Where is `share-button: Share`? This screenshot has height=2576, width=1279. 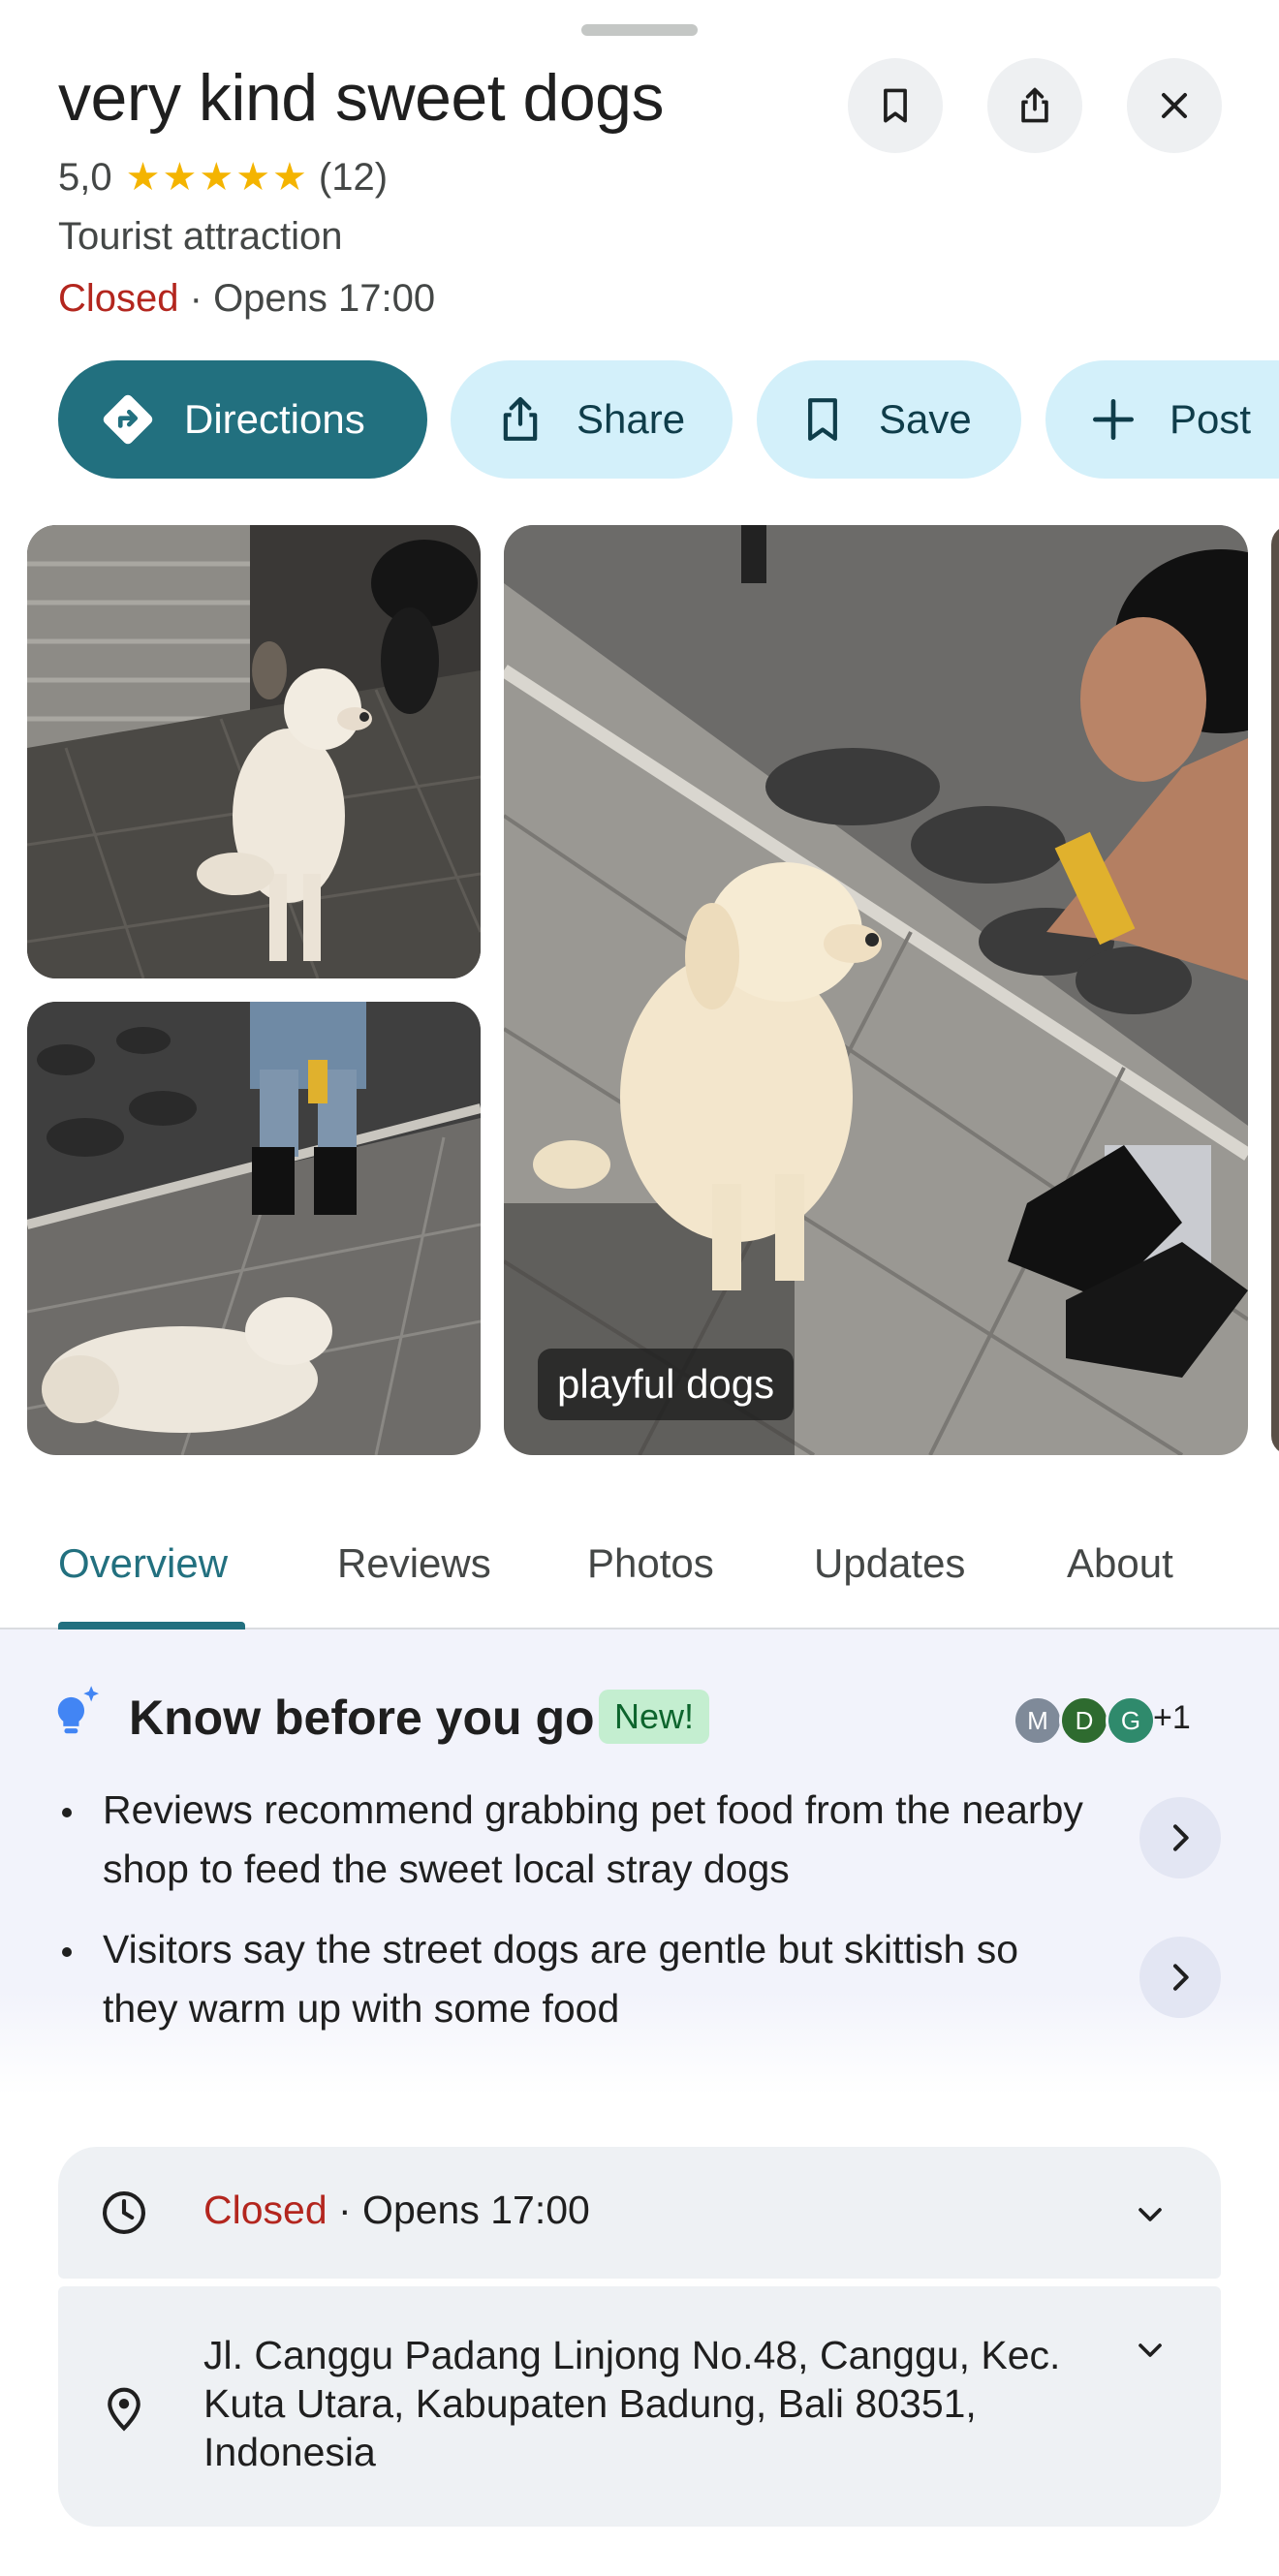
share-button: Share is located at coordinates (592, 419).